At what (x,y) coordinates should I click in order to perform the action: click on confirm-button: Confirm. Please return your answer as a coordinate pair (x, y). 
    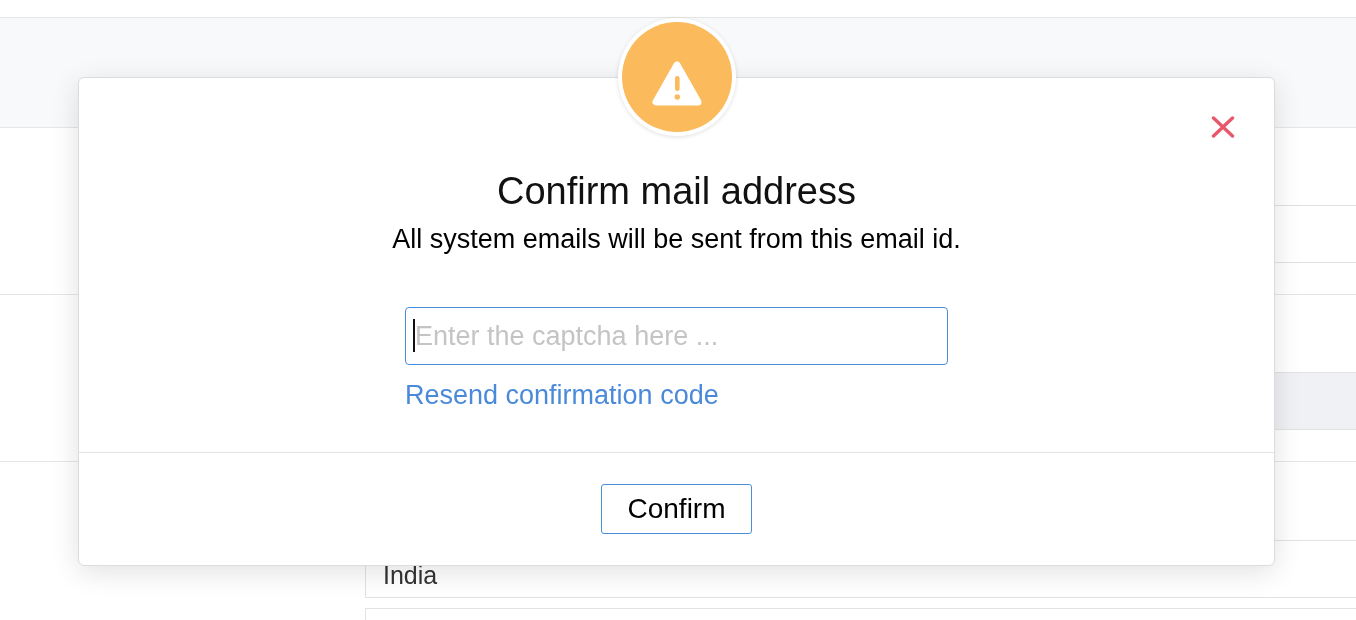
    Looking at the image, I should click on (676, 509).